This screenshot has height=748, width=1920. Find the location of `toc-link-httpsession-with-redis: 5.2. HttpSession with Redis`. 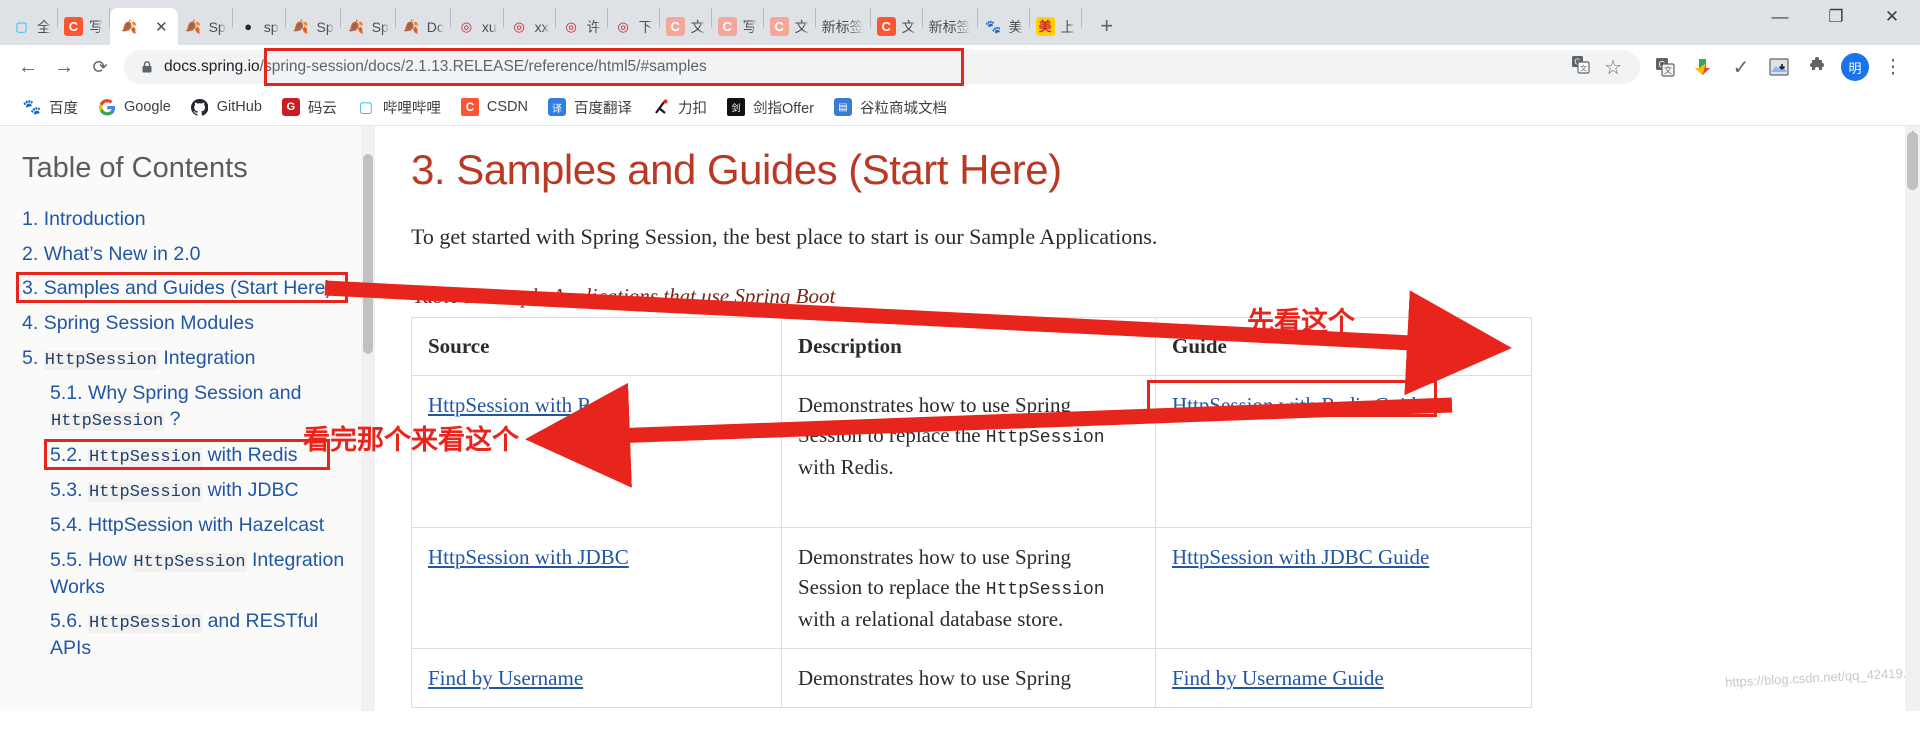

toc-link-httpsession-with-redis: 5.2. HttpSession with Redis is located at coordinates (174, 455).